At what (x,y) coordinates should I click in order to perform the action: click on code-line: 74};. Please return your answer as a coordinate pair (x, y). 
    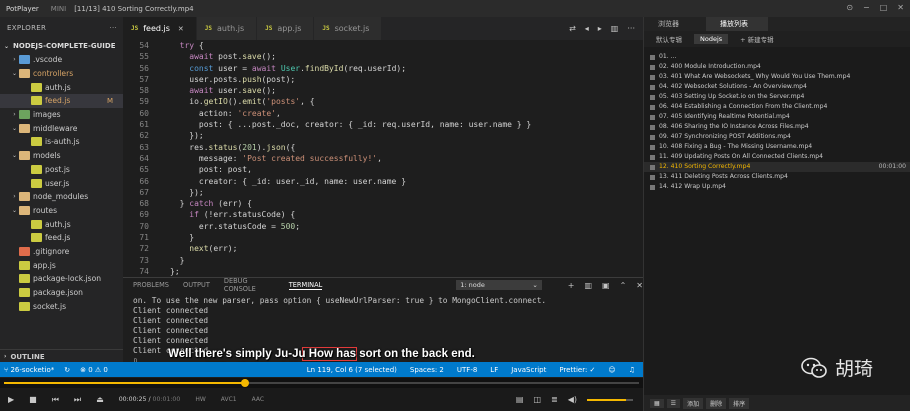
    Looking at the image, I should click on (383, 271).